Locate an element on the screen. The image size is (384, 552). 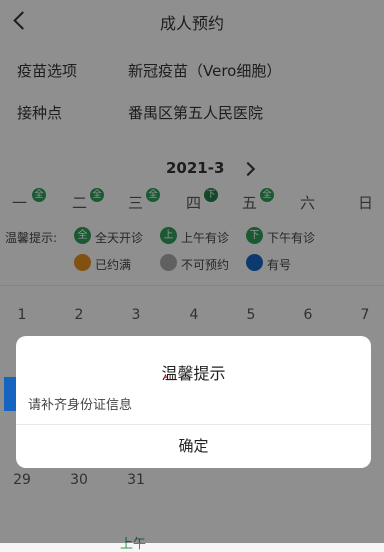
cursor-mark is located at coordinates (165, 377).